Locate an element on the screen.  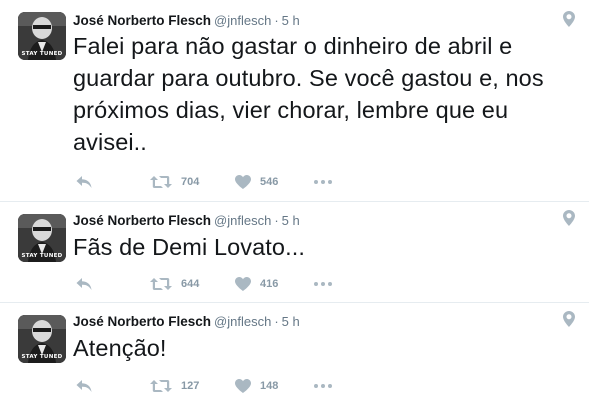
retweet-button: 127 is located at coordinates (174, 386).